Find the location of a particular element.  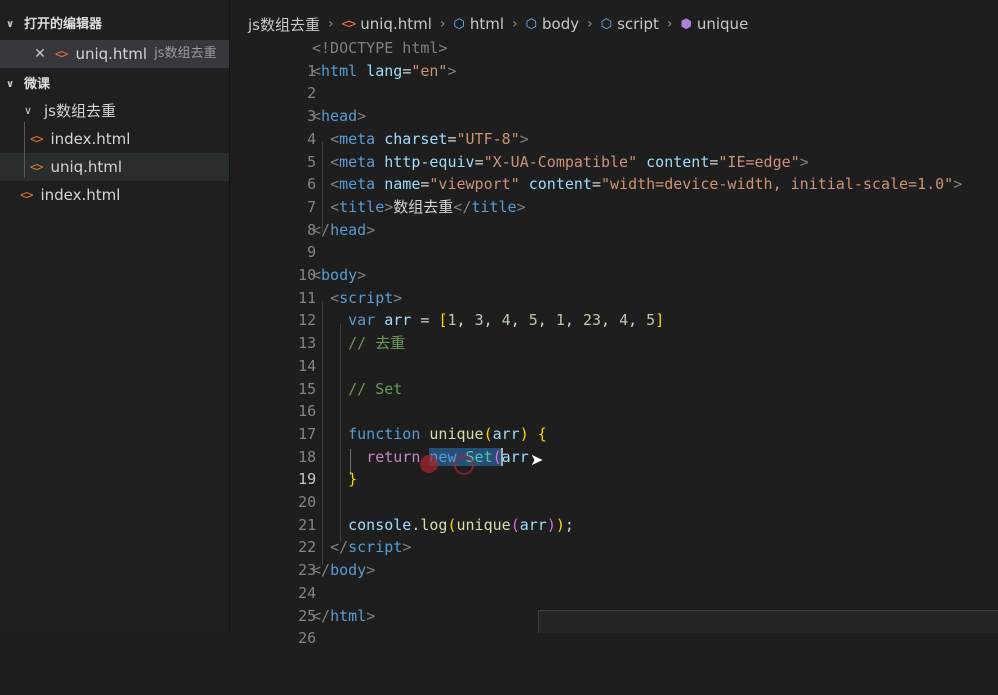

breadcrumb-file: uniq.html is located at coordinates (396, 24).